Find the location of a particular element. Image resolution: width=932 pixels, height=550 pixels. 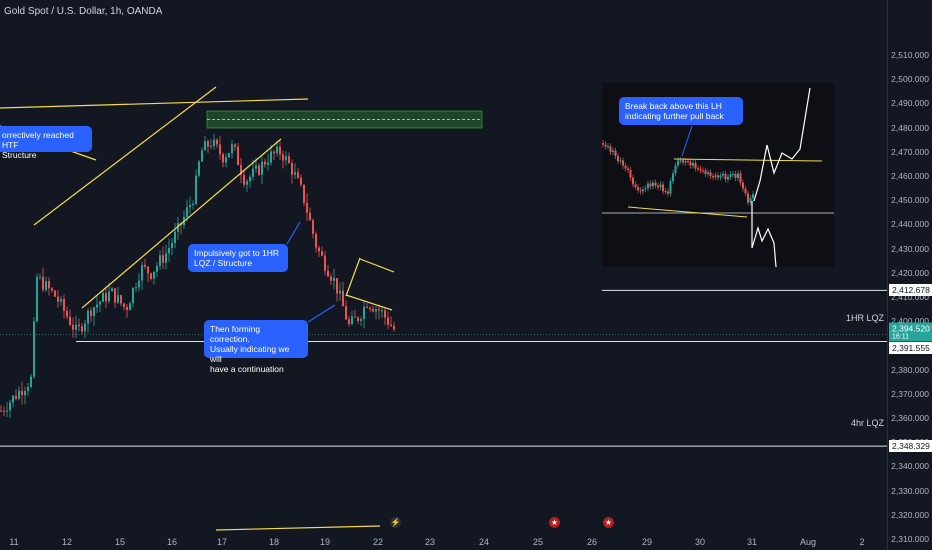

x-tick-label: 12 is located at coordinates (67, 542).